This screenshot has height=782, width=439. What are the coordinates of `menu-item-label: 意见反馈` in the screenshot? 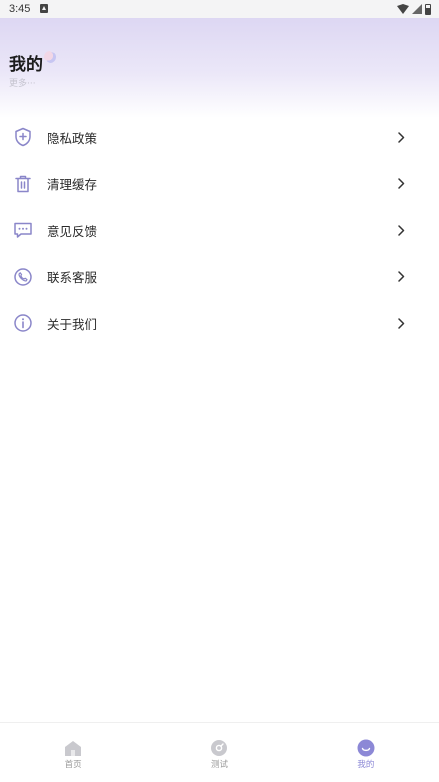 It's located at (72, 231).